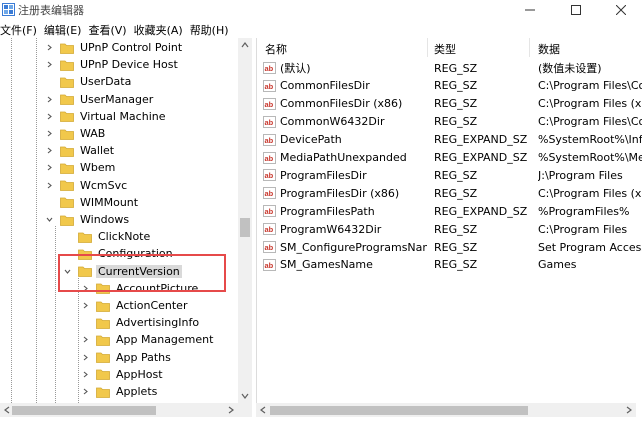 The height and width of the screenshot is (421, 643). What do you see at coordinates (84, 410) in the screenshot?
I see `tree-horizontal-scroll-thumb` at bounding box center [84, 410].